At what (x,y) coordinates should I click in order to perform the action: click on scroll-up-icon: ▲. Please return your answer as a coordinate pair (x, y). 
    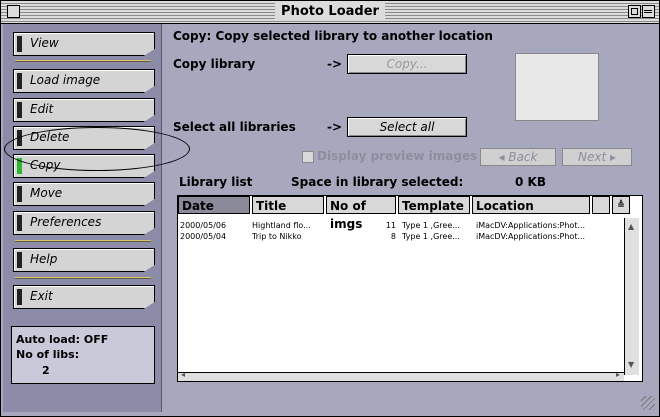
    Looking at the image, I should click on (631, 226).